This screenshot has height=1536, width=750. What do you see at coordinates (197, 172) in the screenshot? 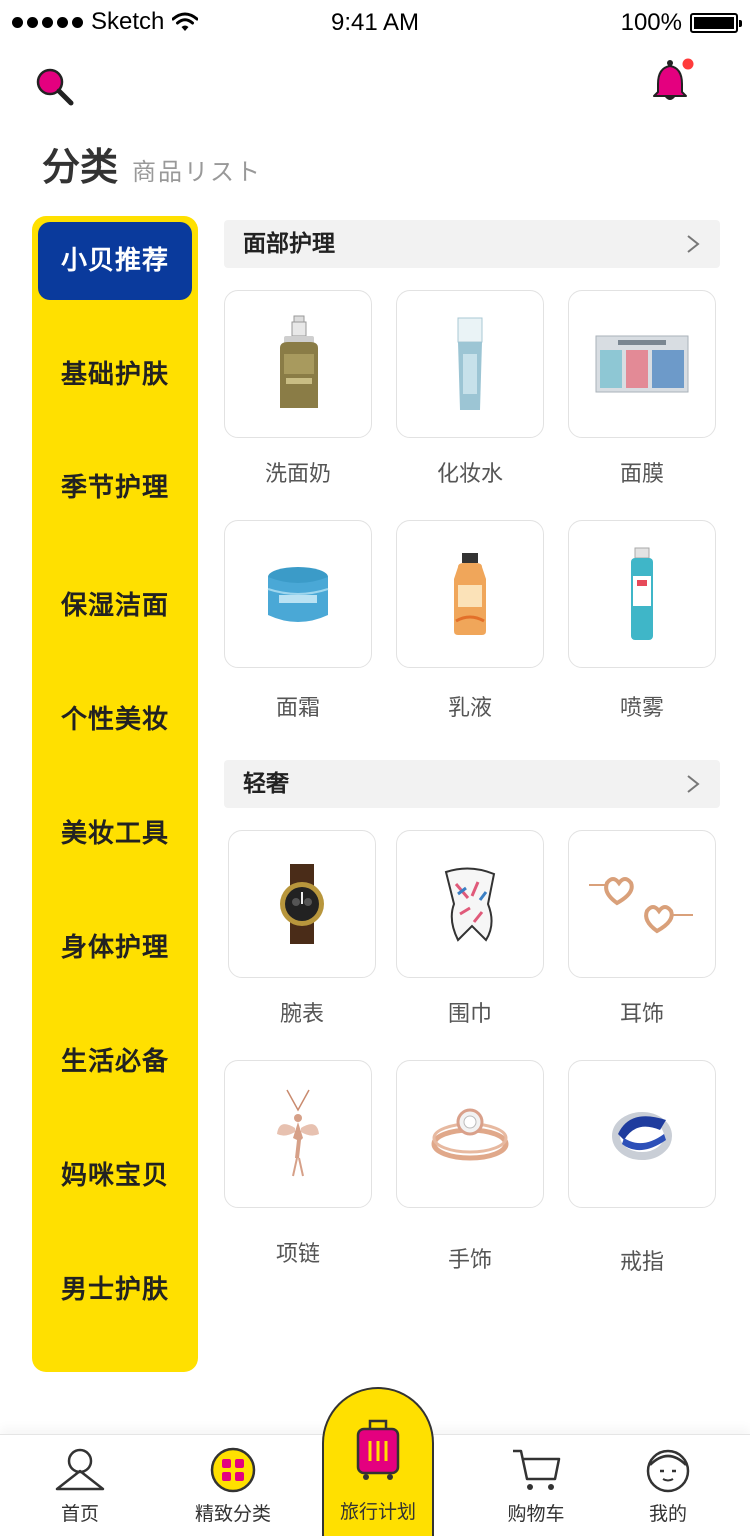
I see `page-subtitle: 商品リスト` at bounding box center [197, 172].